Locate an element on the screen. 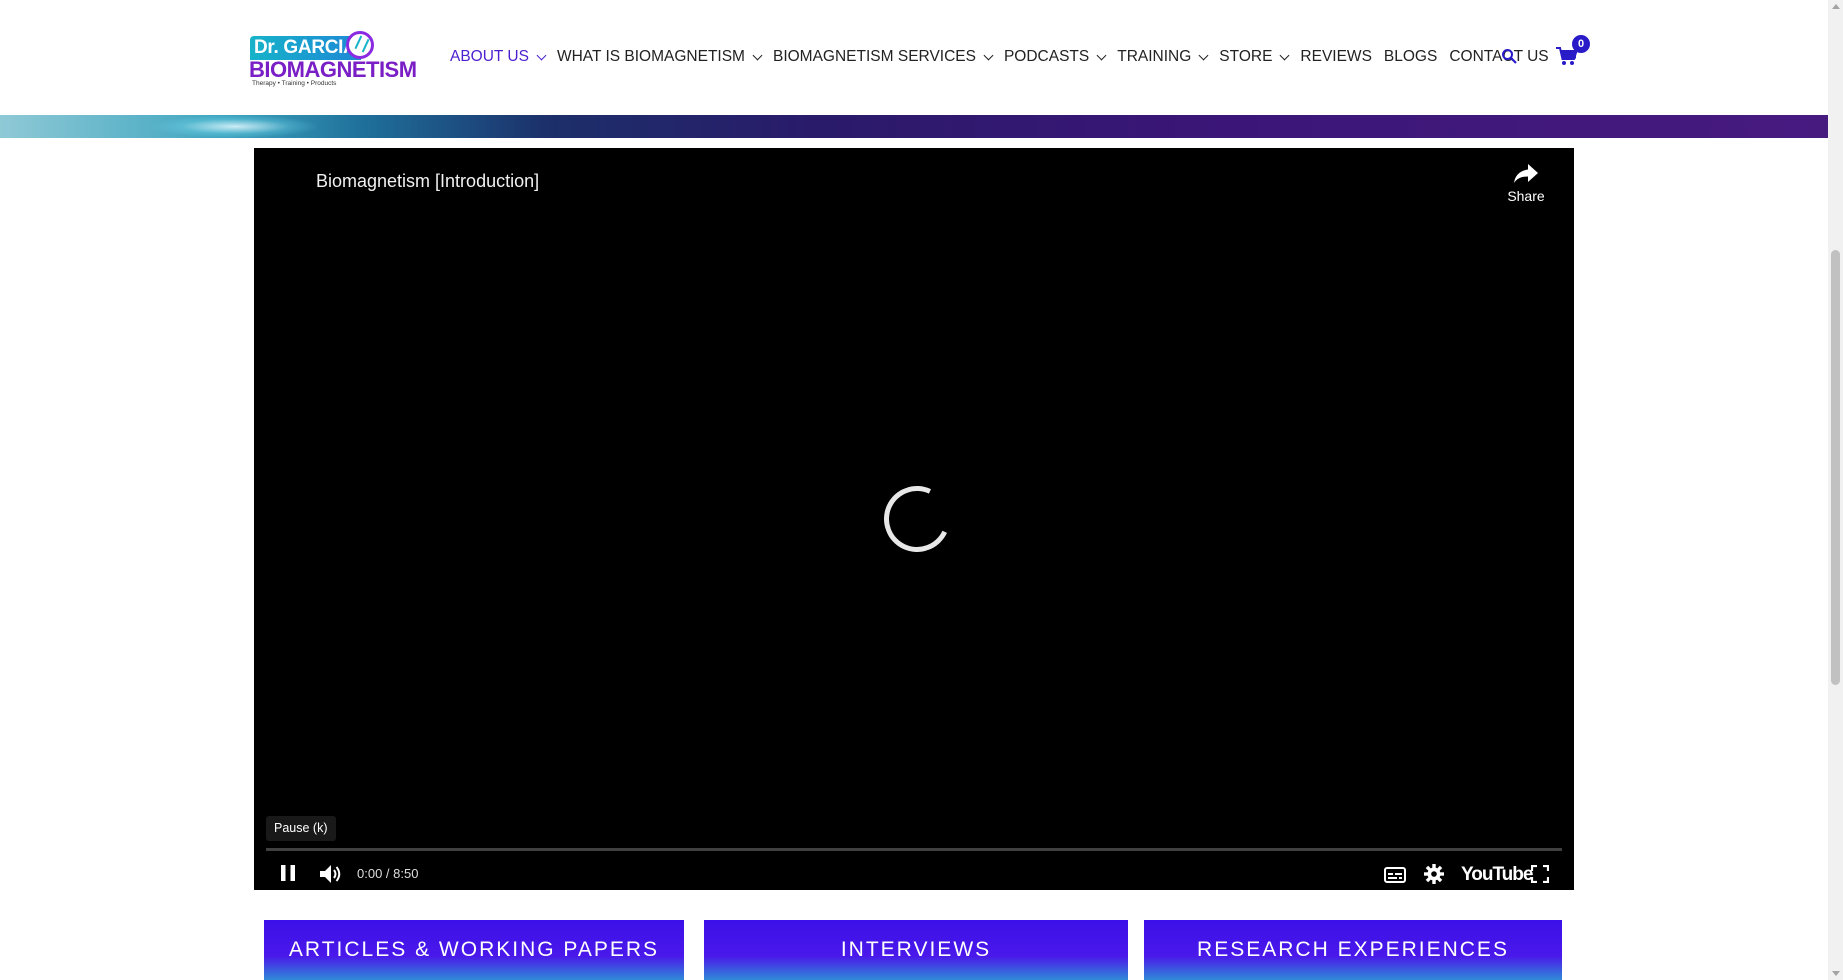 The height and width of the screenshot is (980, 1843). pause-icon is located at coordinates (288, 873).